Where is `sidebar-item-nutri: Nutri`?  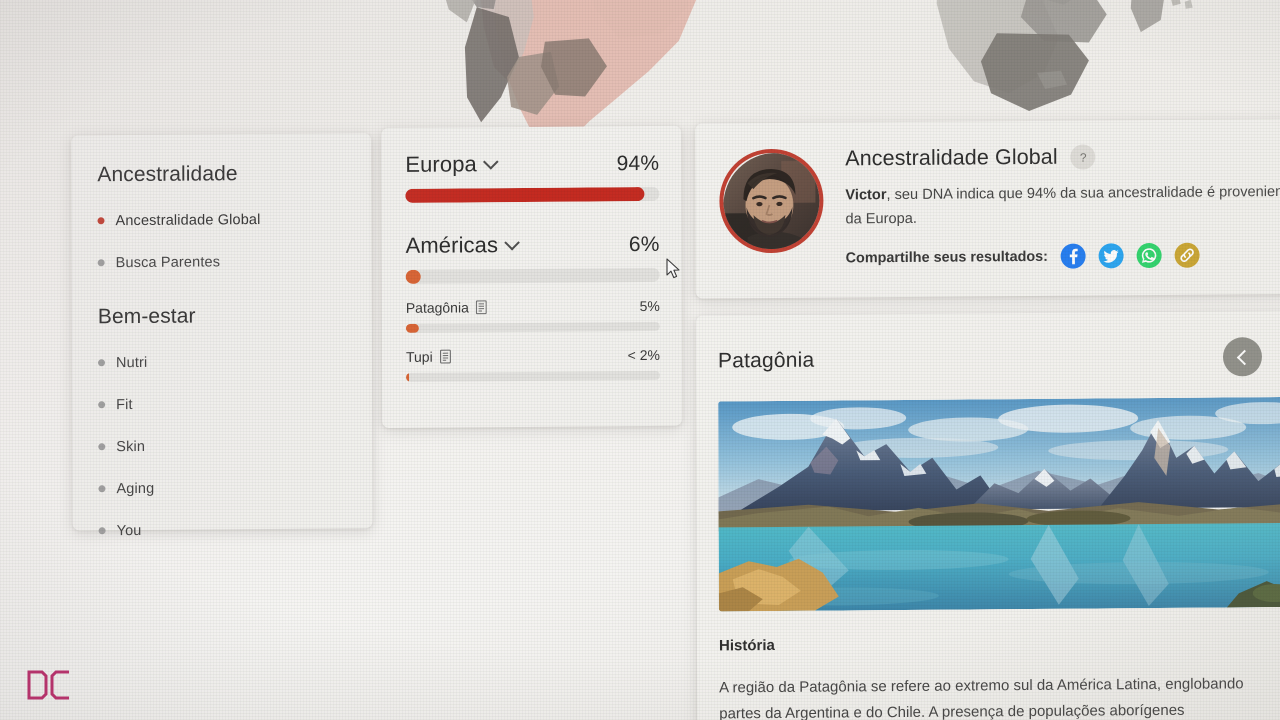
sidebar-item-nutri: Nutri is located at coordinates (234, 361).